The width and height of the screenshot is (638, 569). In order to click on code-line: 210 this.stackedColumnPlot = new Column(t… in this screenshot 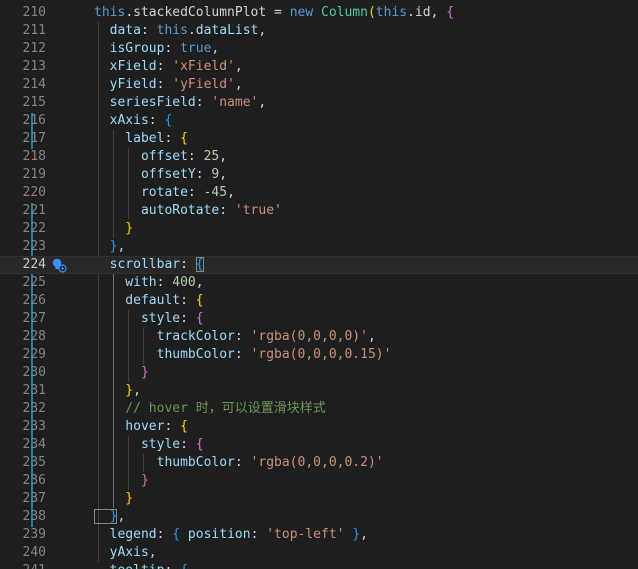, I will do `click(319, 13)`.